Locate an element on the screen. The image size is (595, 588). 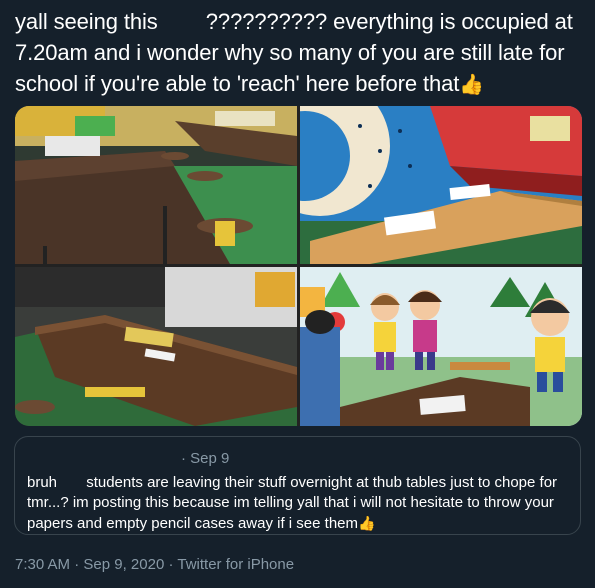
quoted-thumbs-up-emoji: 👍 is located at coordinates (367, 523).